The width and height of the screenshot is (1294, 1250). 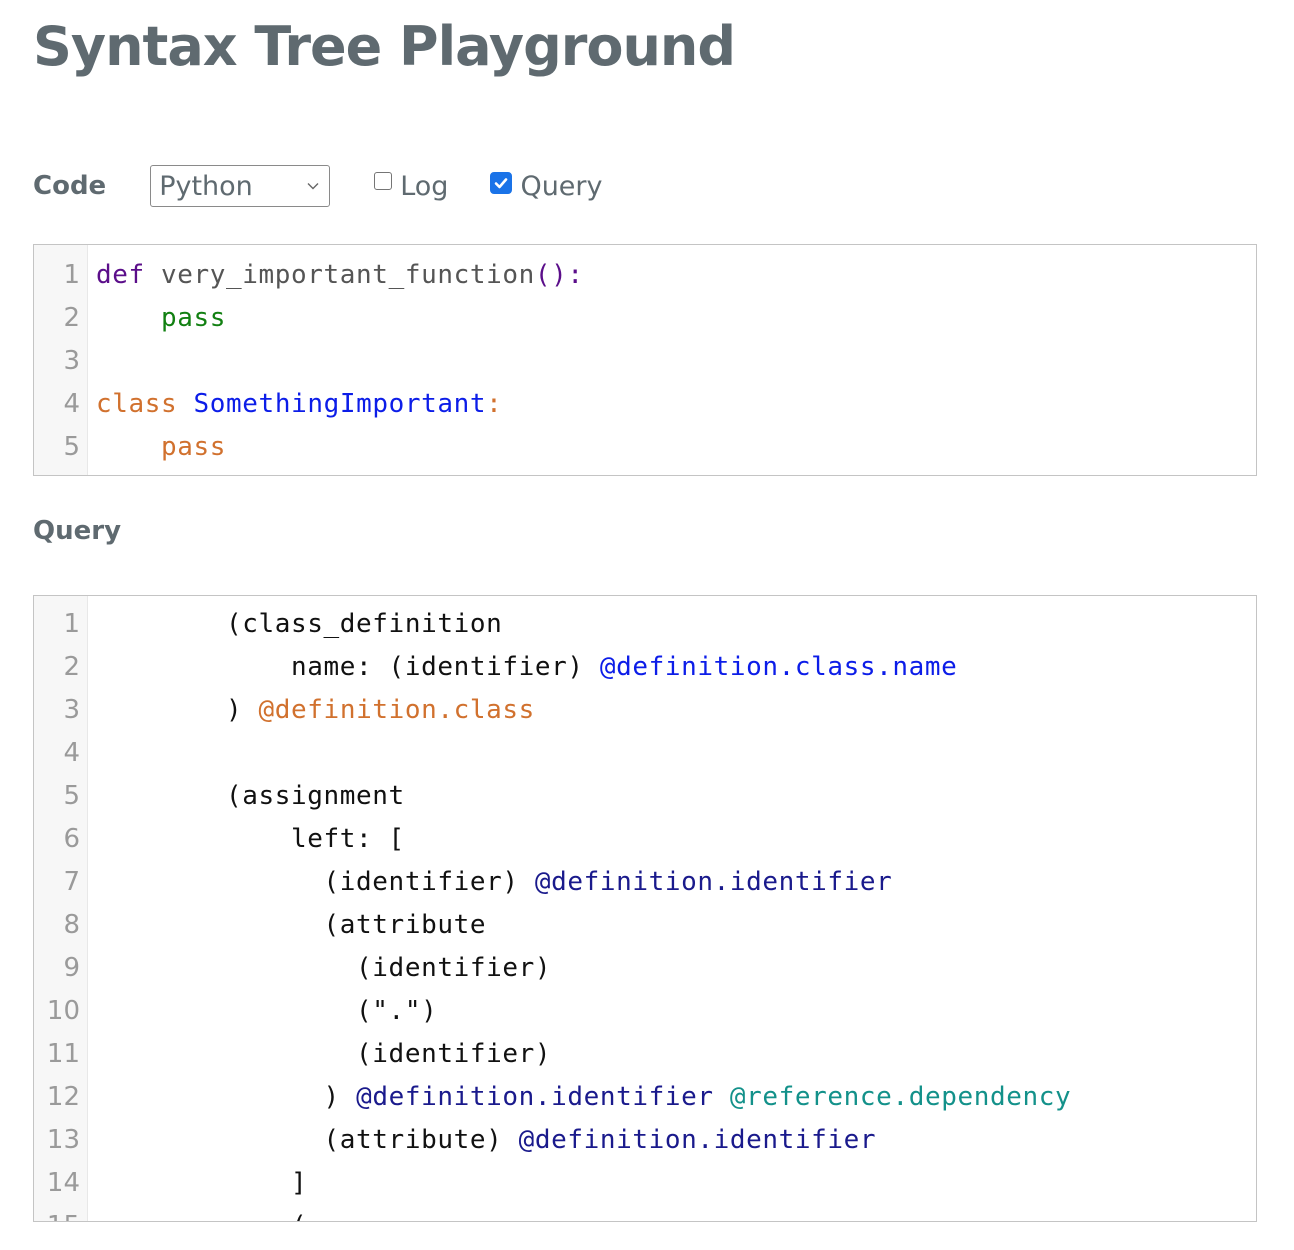 What do you see at coordinates (71, 838) in the screenshot?
I see `line-number: 6` at bounding box center [71, 838].